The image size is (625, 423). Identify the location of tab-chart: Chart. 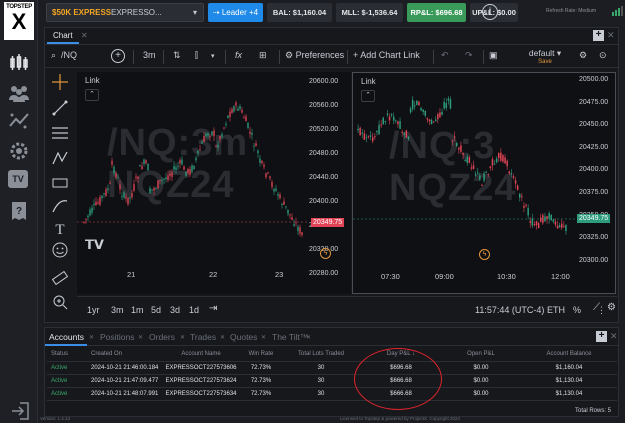
(63, 36).